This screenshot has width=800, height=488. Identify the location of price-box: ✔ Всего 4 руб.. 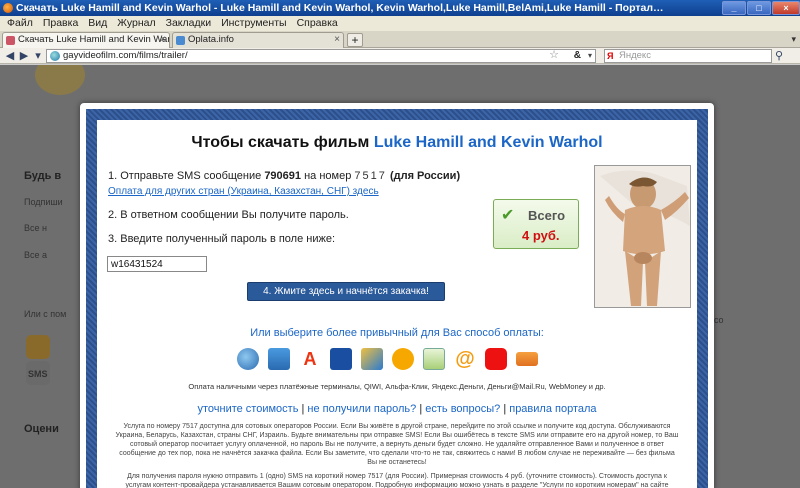
(536, 224).